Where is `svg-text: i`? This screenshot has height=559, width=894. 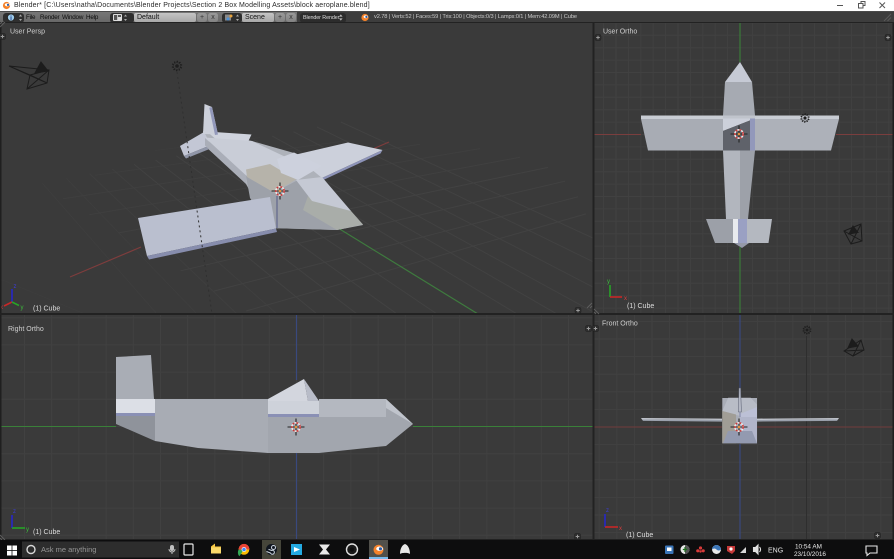 svg-text: i is located at coordinates (11, 18).